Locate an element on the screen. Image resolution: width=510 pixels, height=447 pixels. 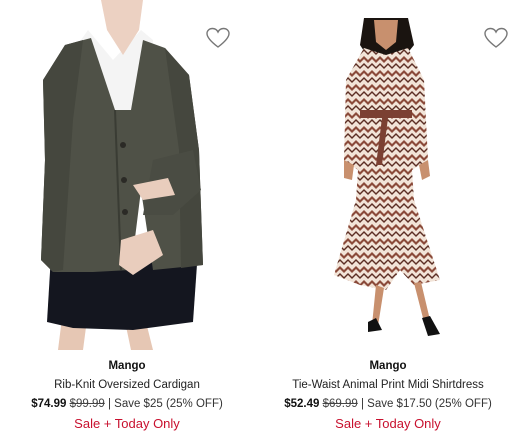
product-price: $74.99 $99.99 | Save $25 (25% OFF) is located at coordinates (127, 404).